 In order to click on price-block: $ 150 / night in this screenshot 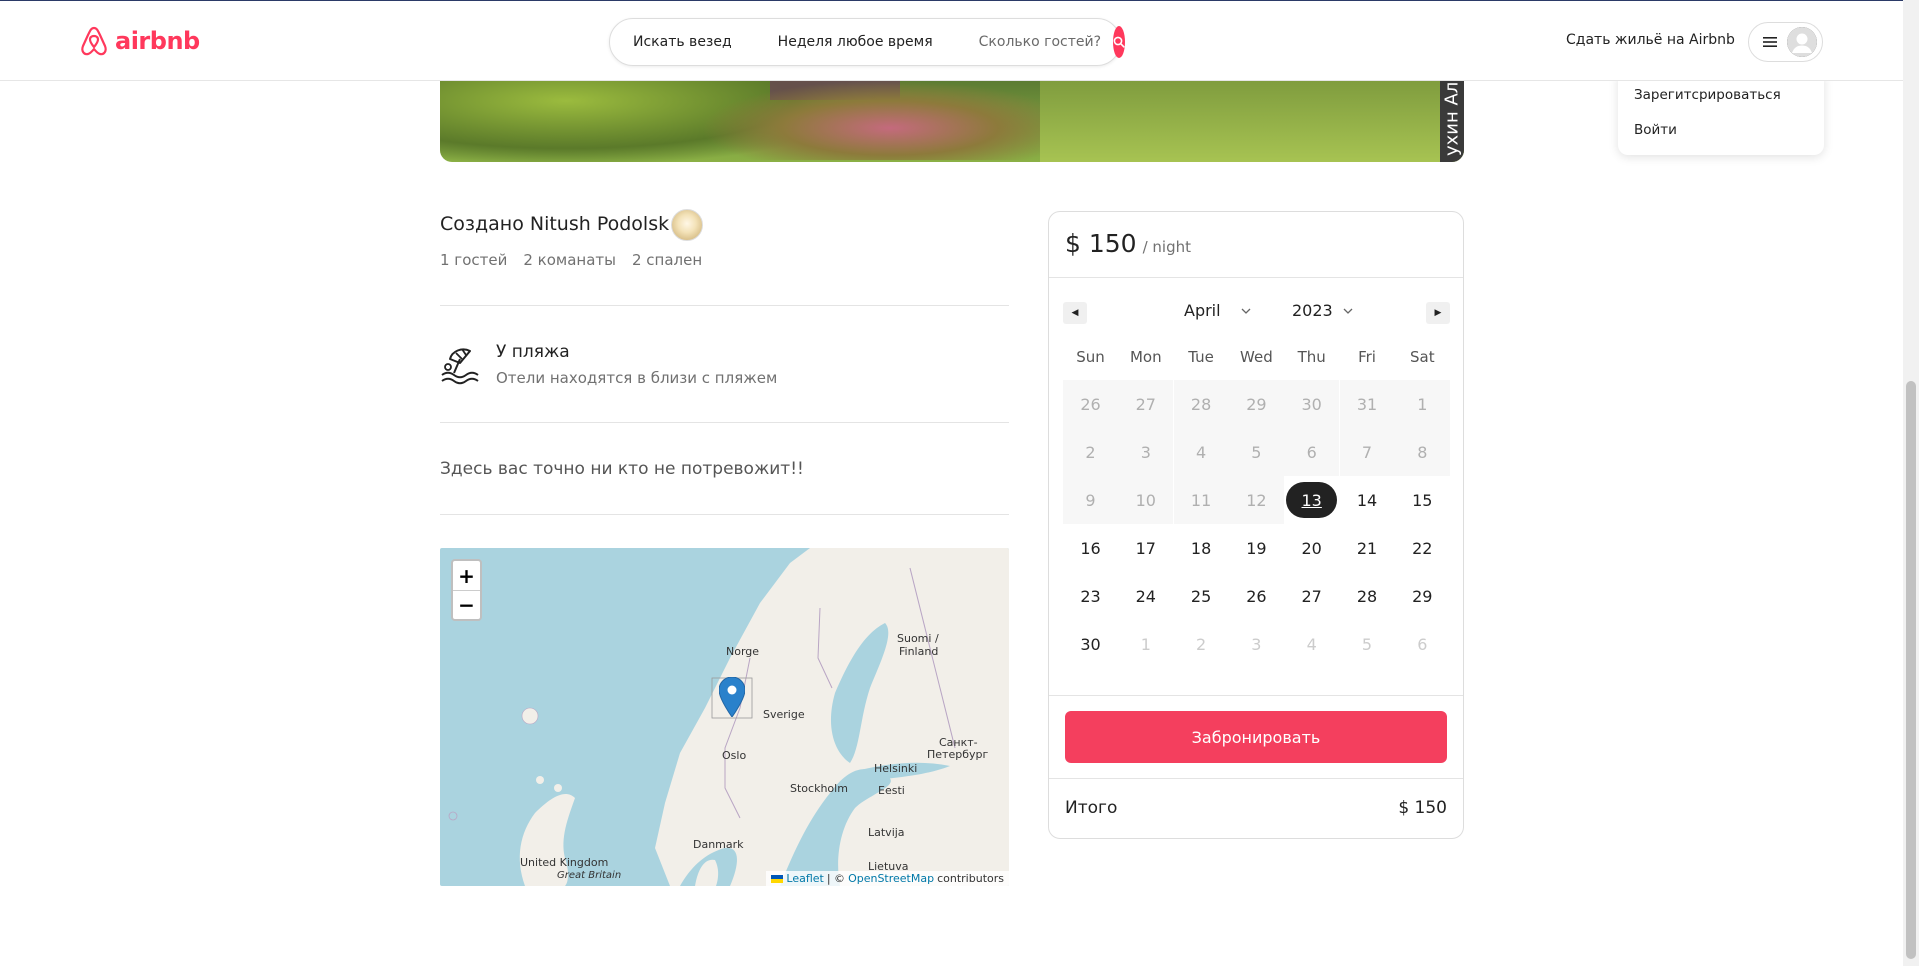, I will do `click(1128, 243)`.